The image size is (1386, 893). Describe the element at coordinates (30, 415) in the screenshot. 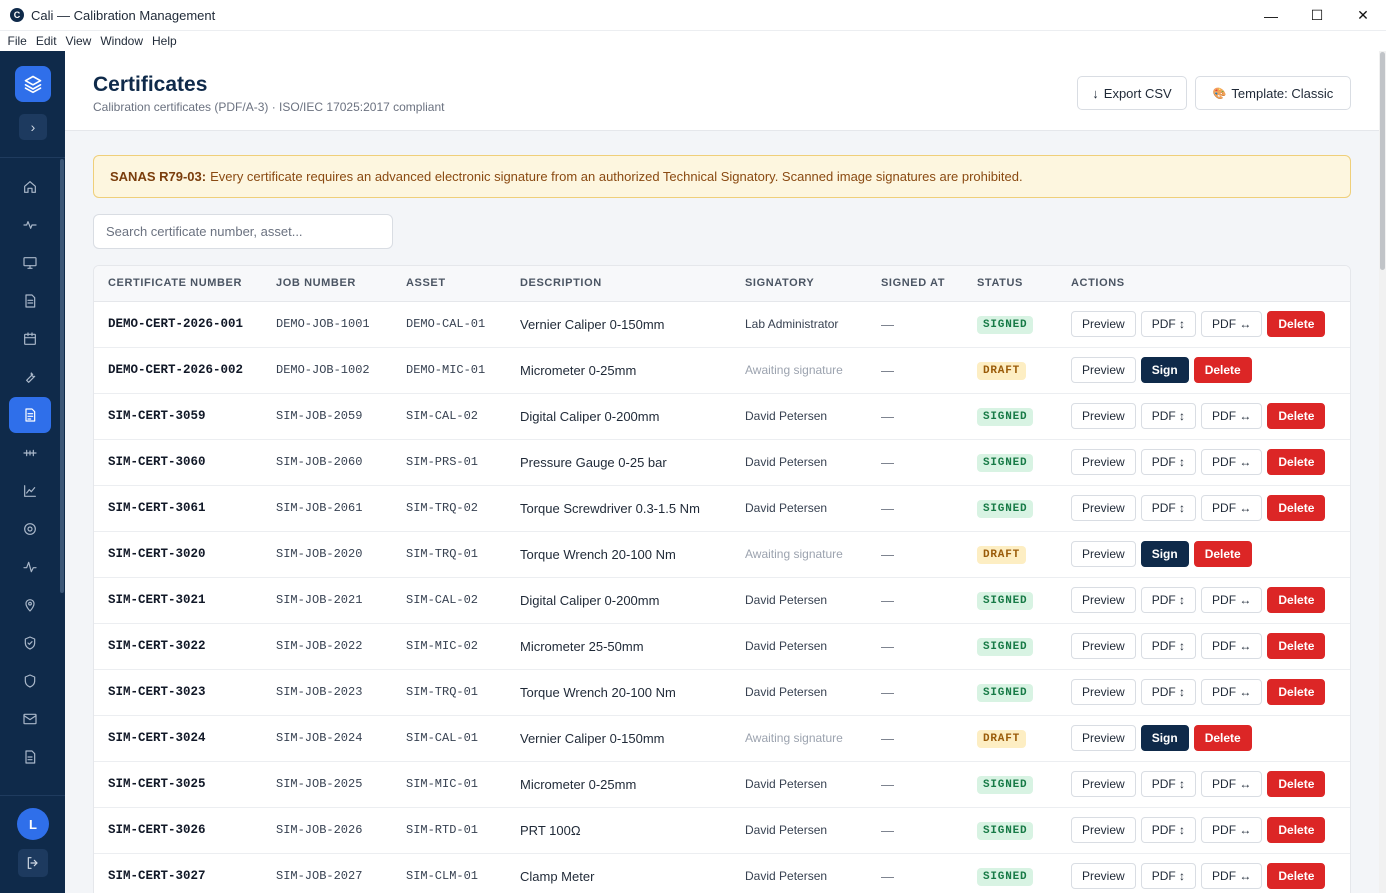

I see `sidebar-item-certificate` at that location.